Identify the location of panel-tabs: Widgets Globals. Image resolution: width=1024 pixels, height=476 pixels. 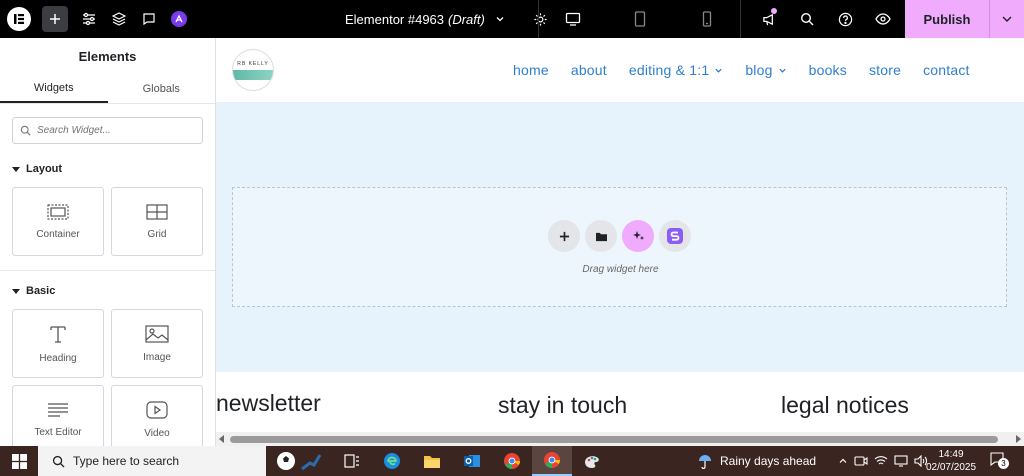
(107, 89).